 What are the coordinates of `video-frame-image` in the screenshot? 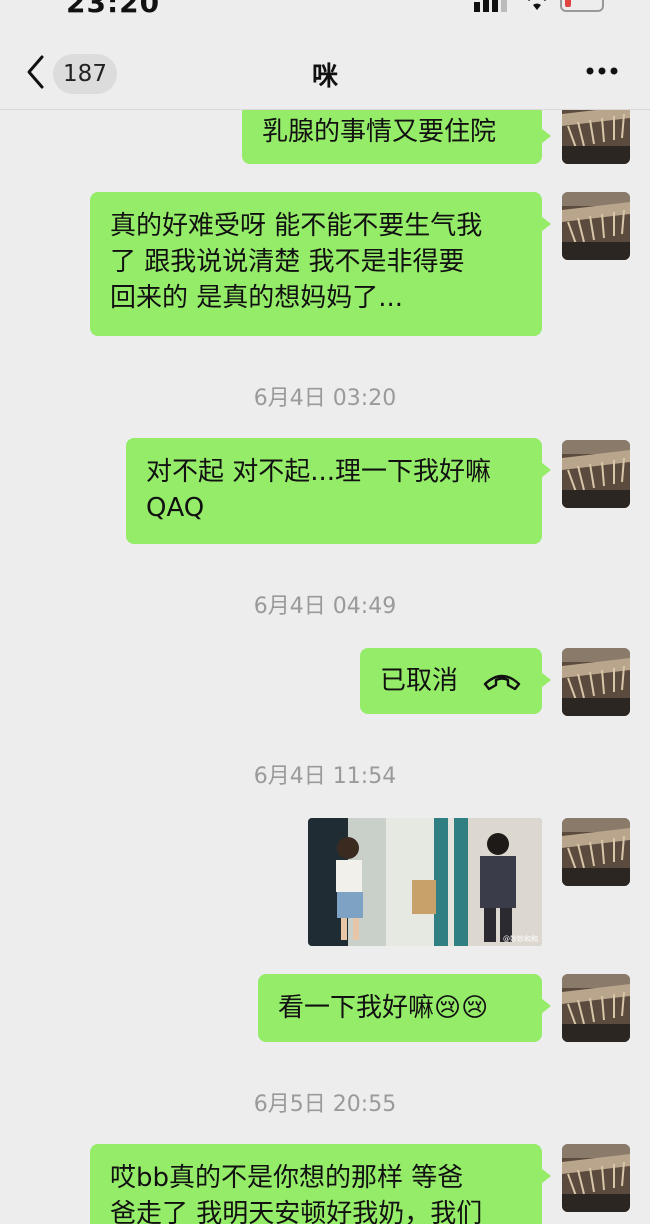 It's located at (425, 882).